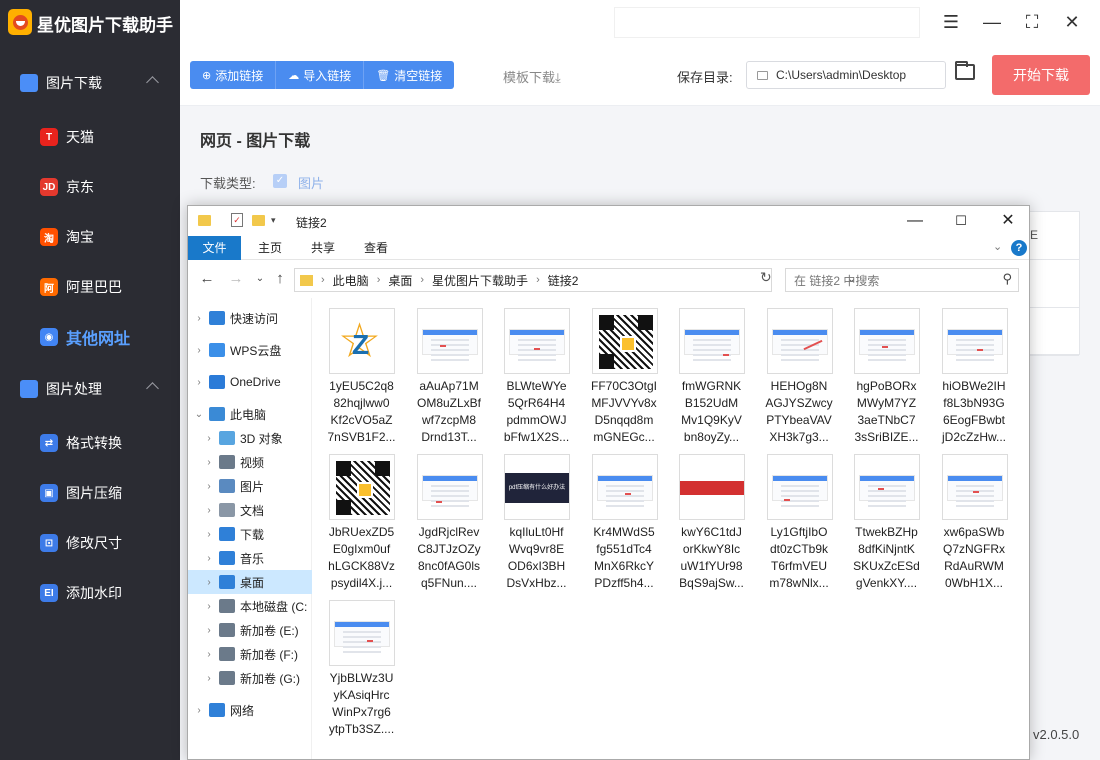 This screenshot has height=760, width=1100. What do you see at coordinates (90, 443) in the screenshot?
I see `sidebar-item: ⇄ 格式转换` at bounding box center [90, 443].